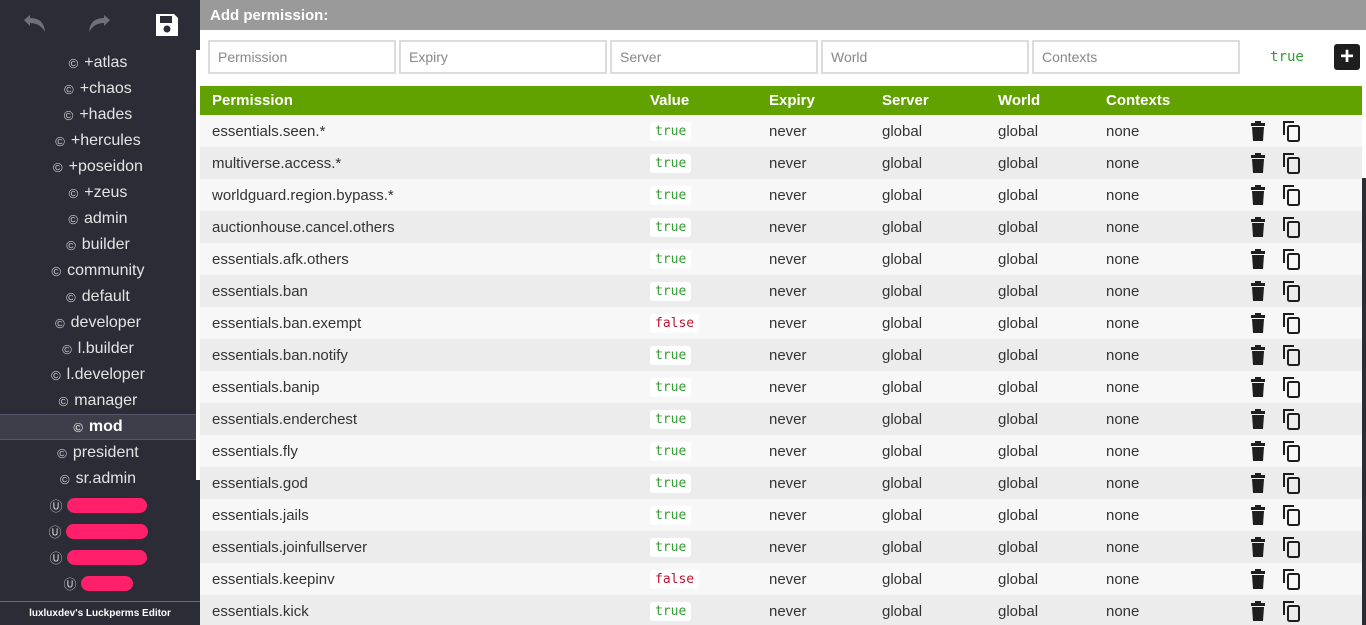  I want to click on sidebar-group-chaos: © +chaos, so click(98, 89).